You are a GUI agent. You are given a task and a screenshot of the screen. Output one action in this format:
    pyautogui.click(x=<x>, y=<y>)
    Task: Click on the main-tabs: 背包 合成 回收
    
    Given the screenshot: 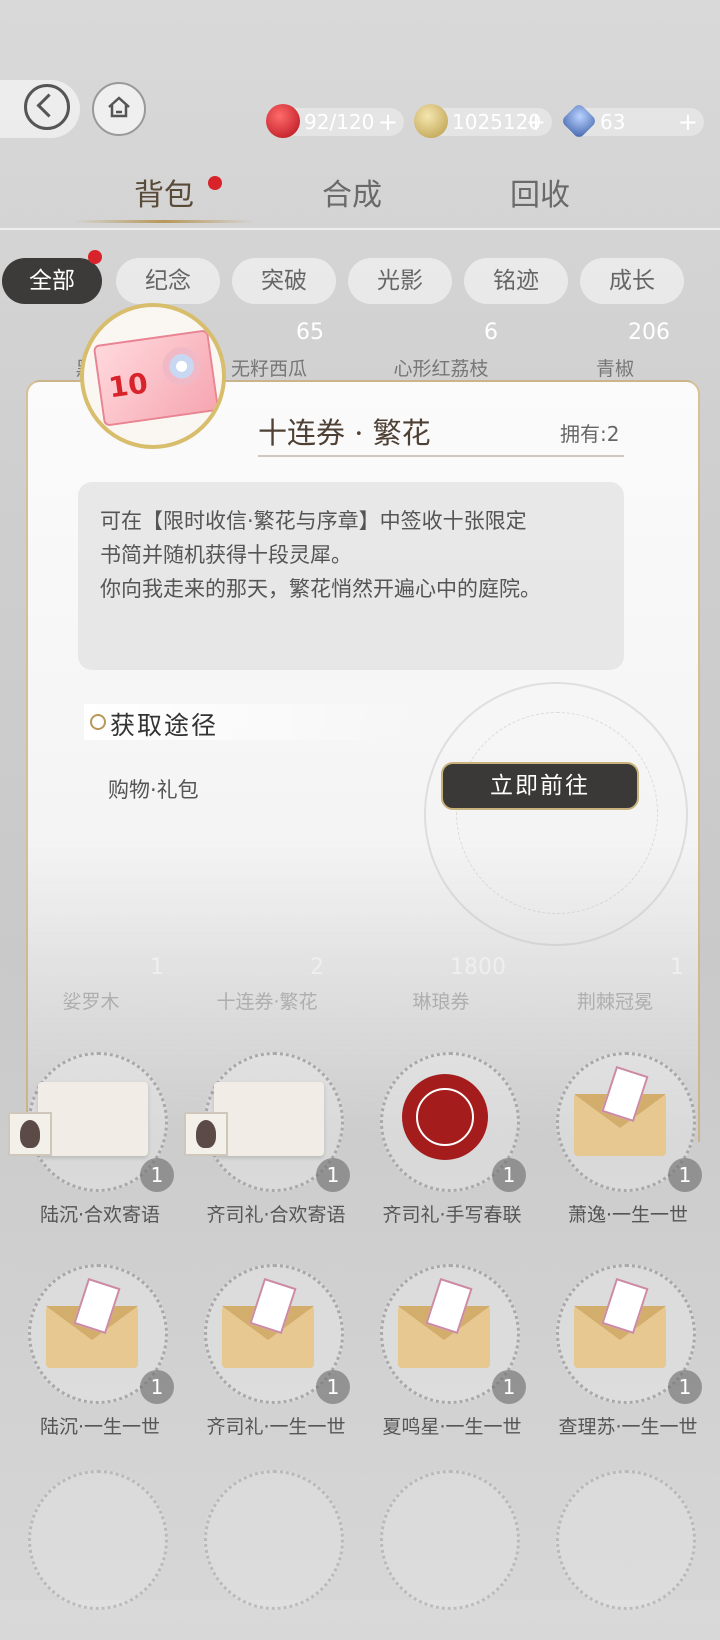 What is the action you would take?
    pyautogui.click(x=360, y=200)
    